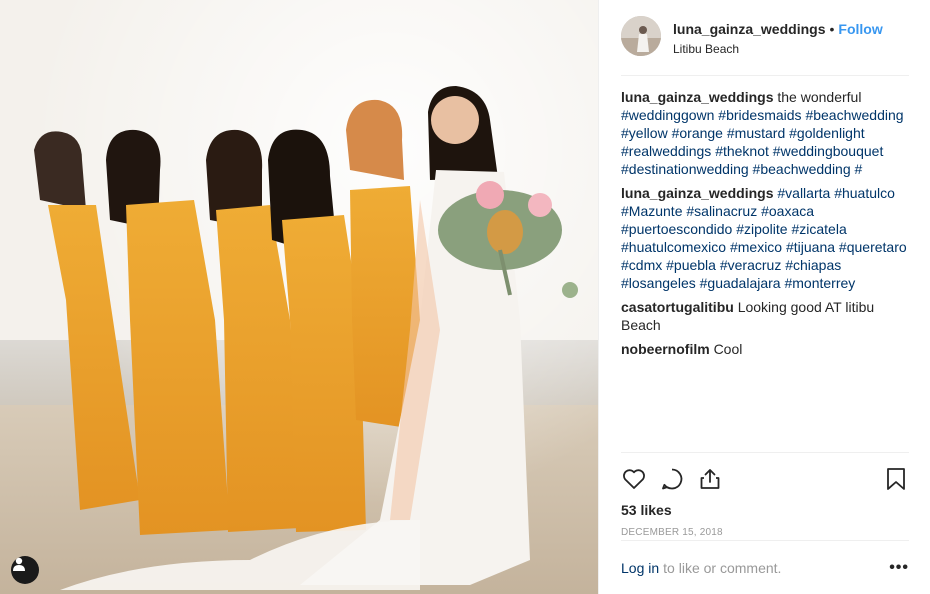  What do you see at coordinates (810, 247) in the screenshot?
I see `hashtag-link: #tijuana` at bounding box center [810, 247].